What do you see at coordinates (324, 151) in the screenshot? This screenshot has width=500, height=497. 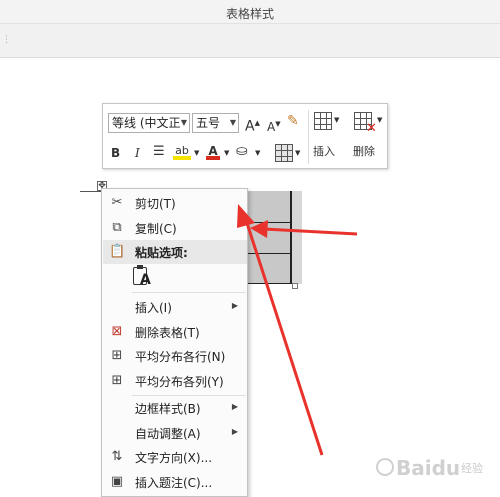 I see `insert-button: 插入` at bounding box center [324, 151].